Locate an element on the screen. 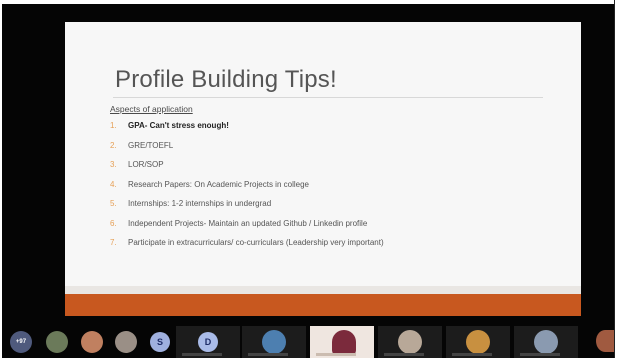  participant-strip: +97 S D is located at coordinates (308, 340).